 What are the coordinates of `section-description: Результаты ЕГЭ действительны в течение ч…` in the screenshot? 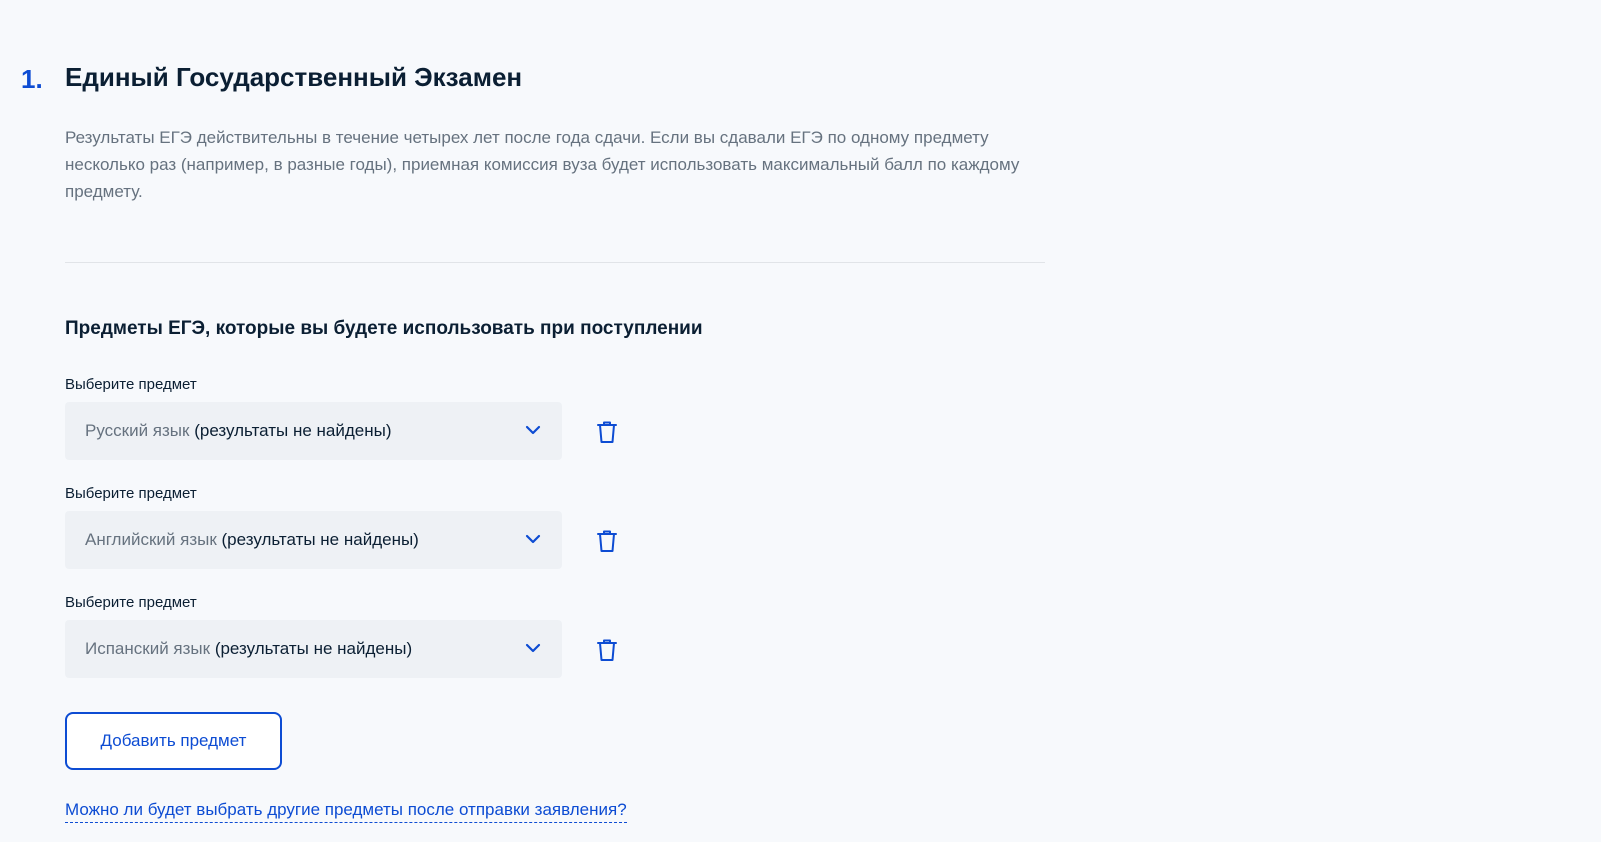 It's located at (542, 164).